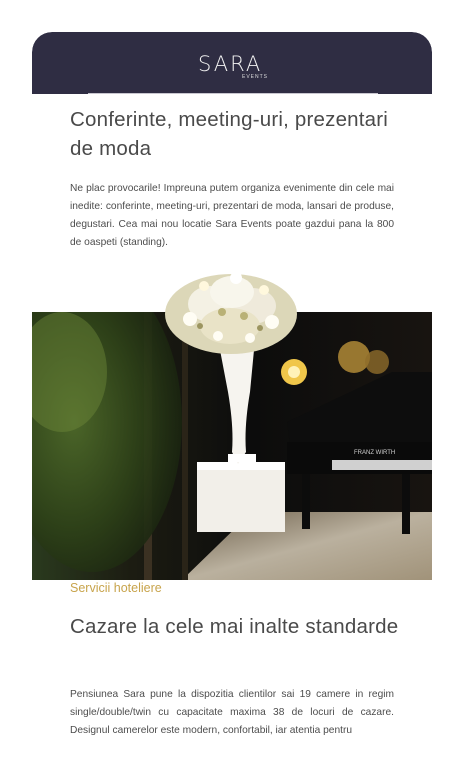 This screenshot has height=774, width=462. I want to click on flower-arrangement, so click(231, 313).